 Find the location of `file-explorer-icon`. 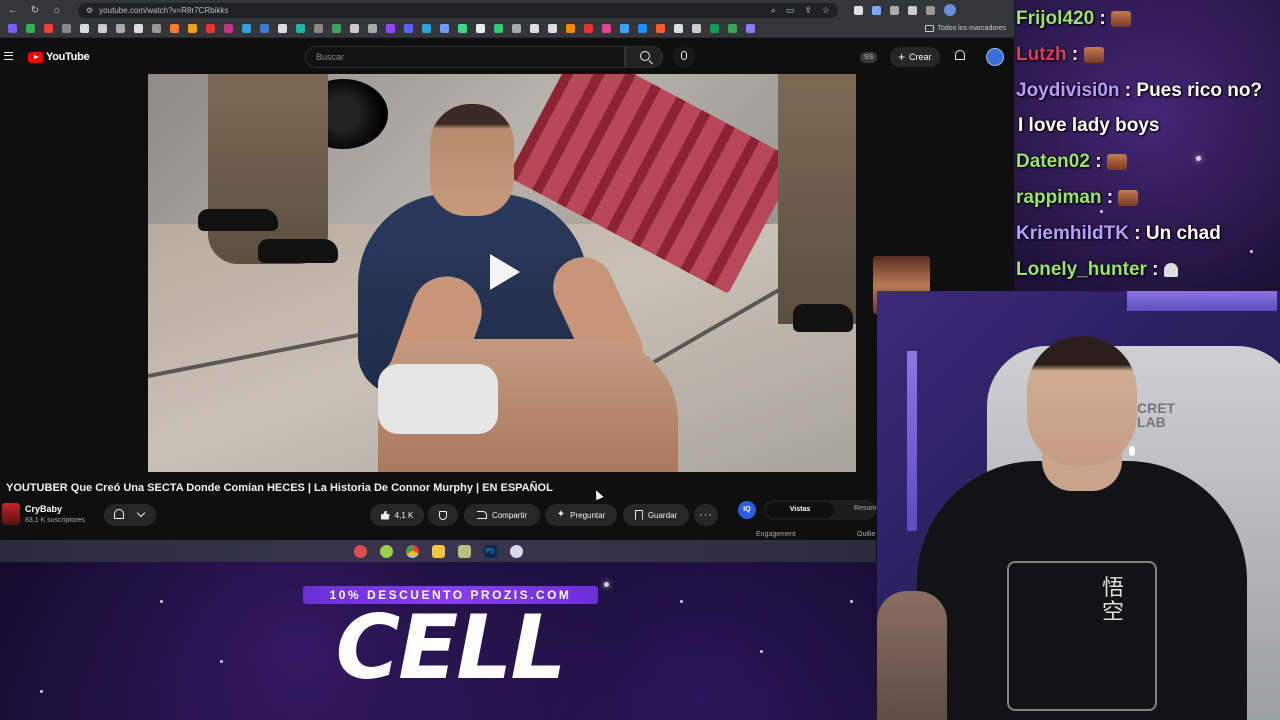

file-explorer-icon is located at coordinates (438, 551).